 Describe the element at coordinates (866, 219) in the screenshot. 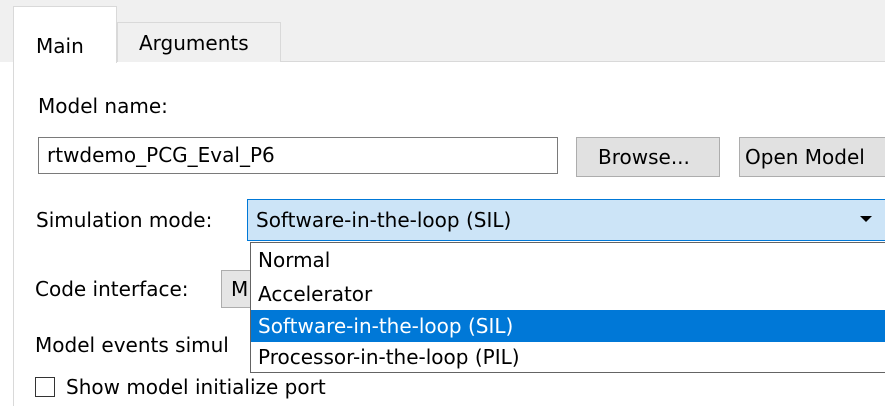

I see `chevron-down-icon` at that location.